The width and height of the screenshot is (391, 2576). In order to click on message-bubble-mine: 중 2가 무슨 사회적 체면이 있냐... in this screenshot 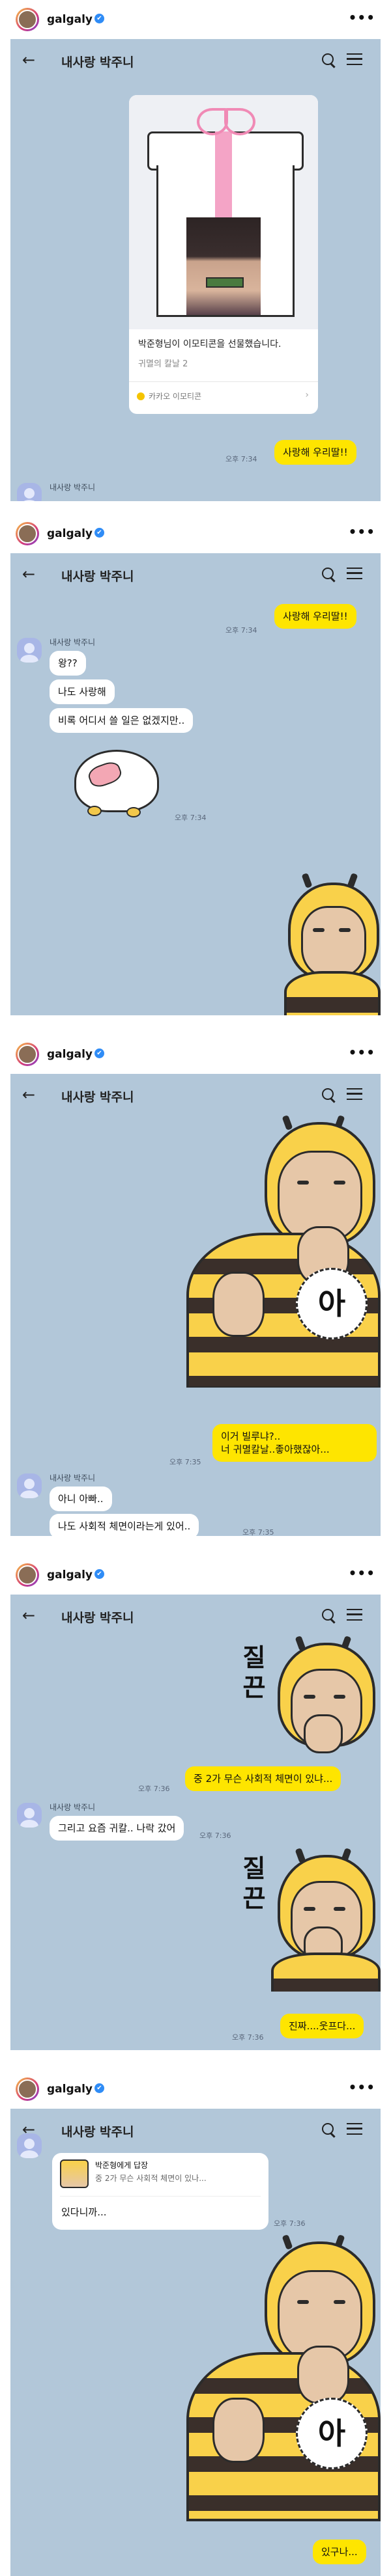, I will do `click(263, 1778)`.